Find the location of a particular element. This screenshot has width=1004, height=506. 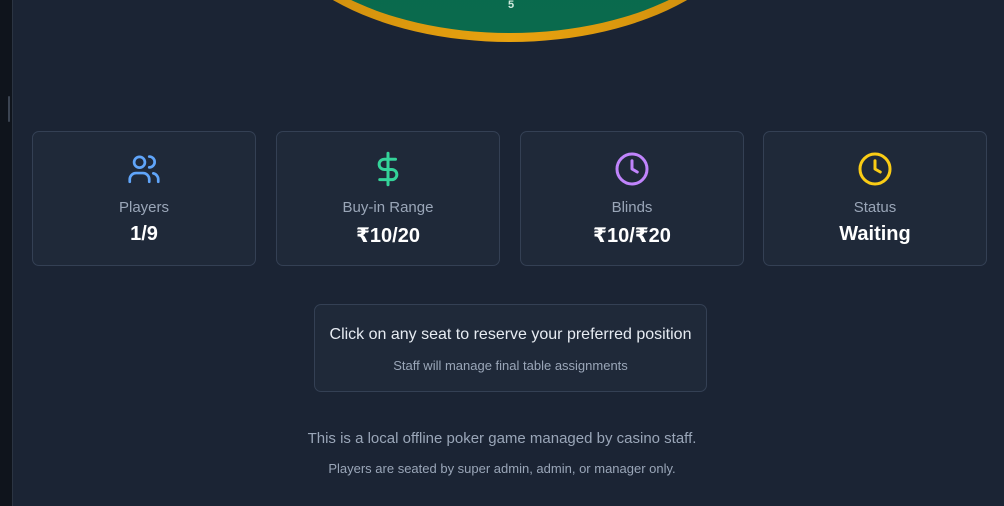

status-value: Waiting is located at coordinates (875, 234).